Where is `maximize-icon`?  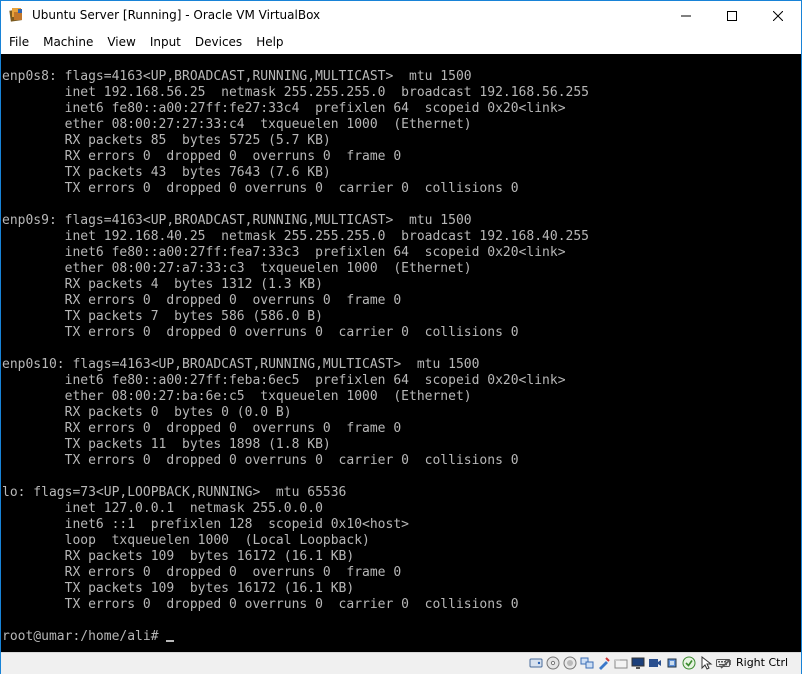
maximize-icon is located at coordinates (732, 16).